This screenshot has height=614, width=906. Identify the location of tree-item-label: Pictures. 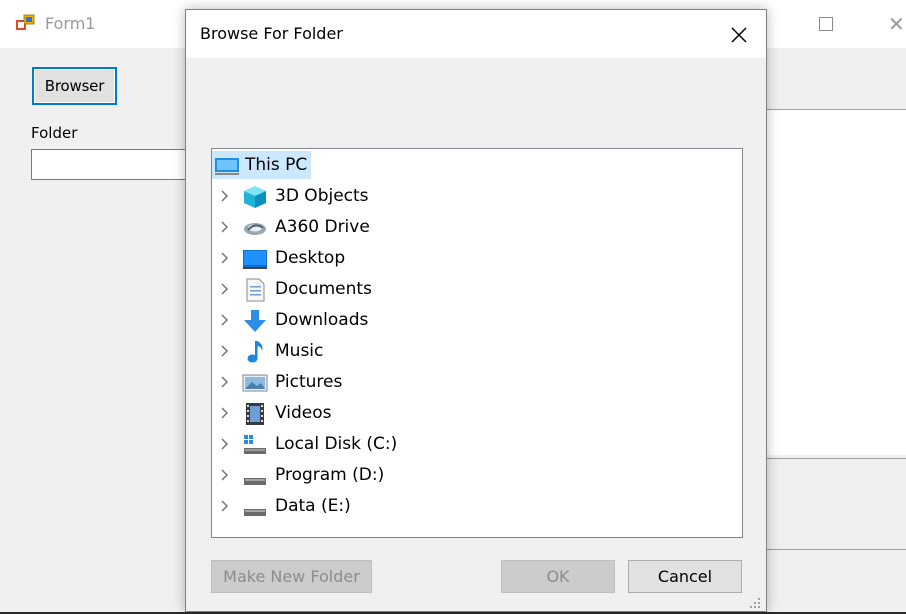
(309, 382).